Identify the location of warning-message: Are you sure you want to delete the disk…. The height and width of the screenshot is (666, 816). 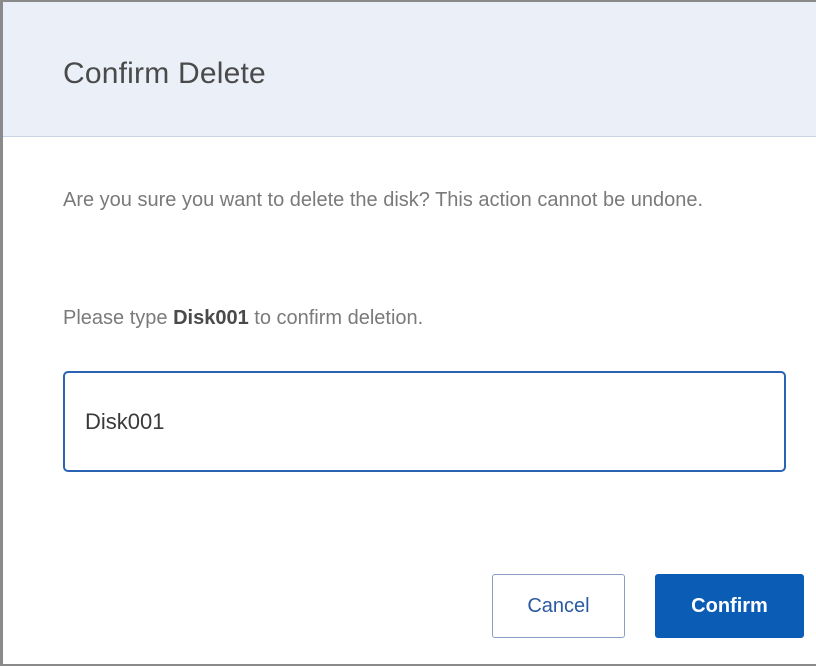
(383, 200).